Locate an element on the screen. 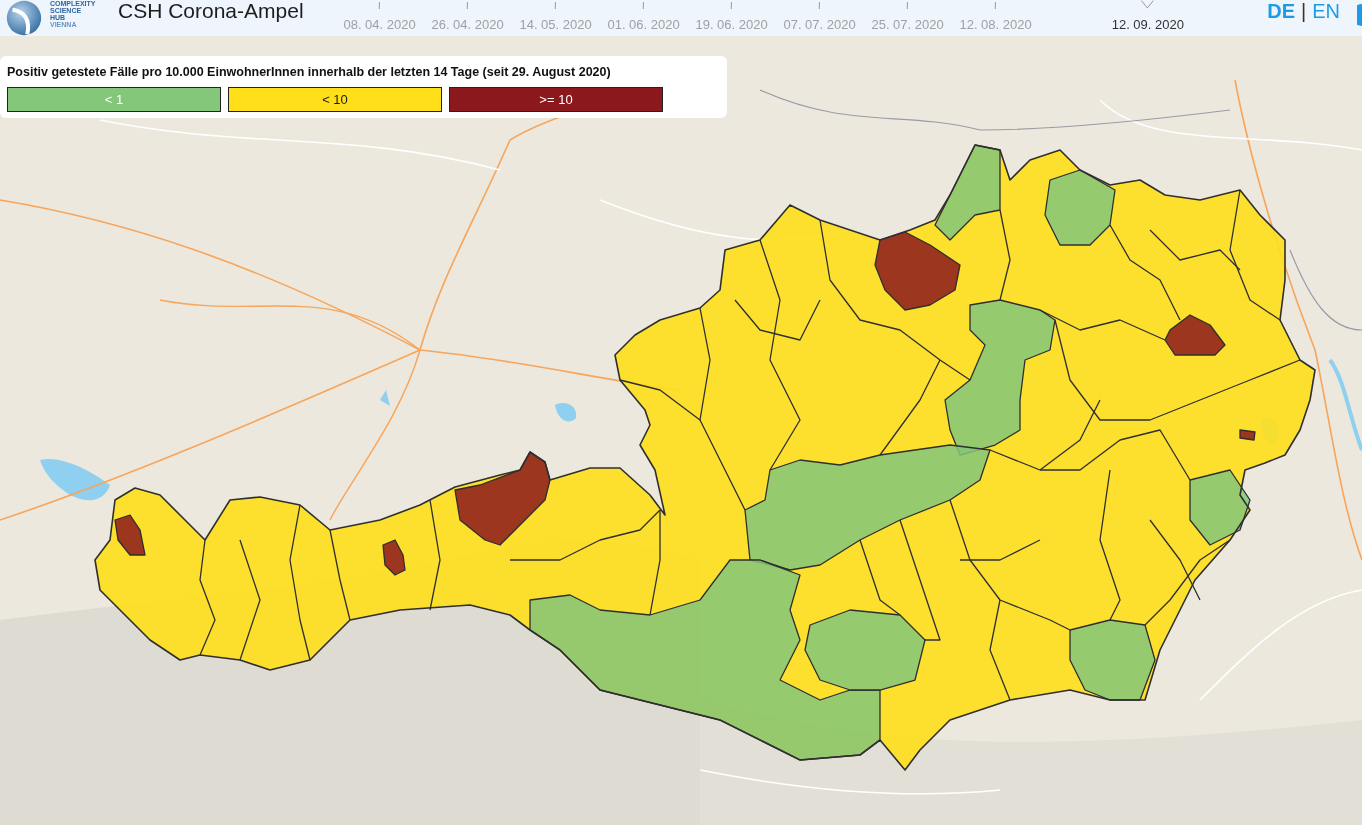 The width and height of the screenshot is (1362, 825). slider-handle: 12. 09. 2020 is located at coordinates (1147, 16).